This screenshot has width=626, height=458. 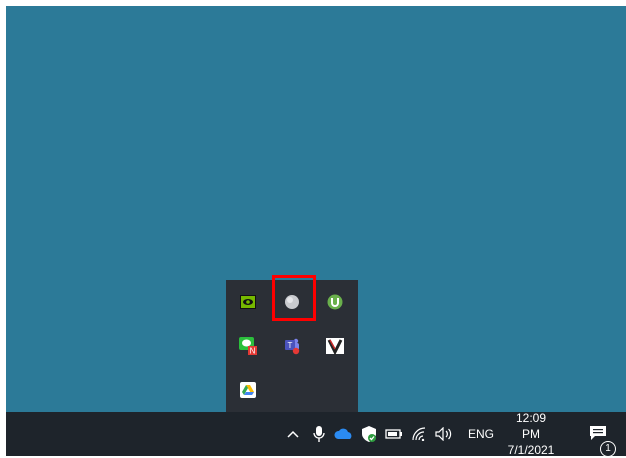 What do you see at coordinates (344, 434) in the screenshot?
I see `onedrive-icon` at bounding box center [344, 434].